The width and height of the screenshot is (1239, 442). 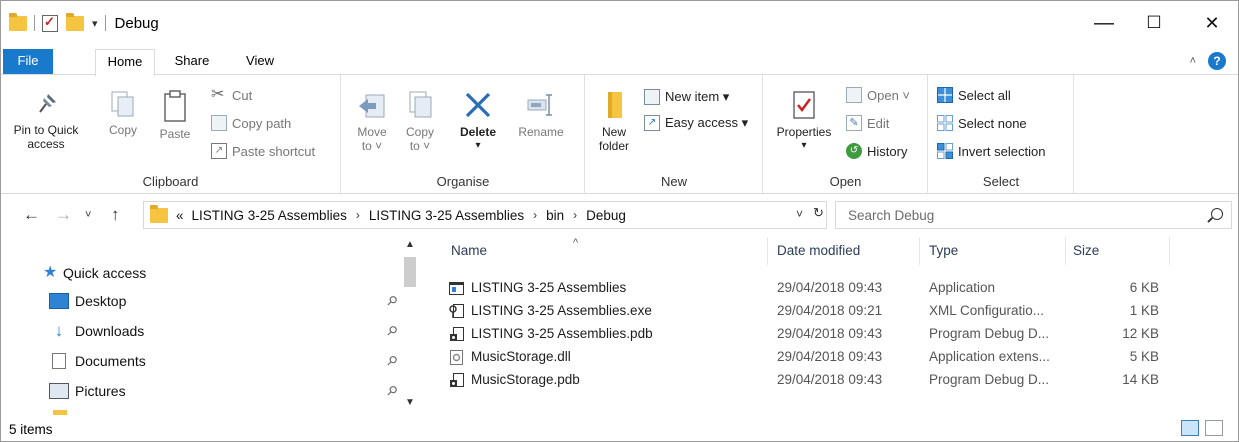 I want to click on close-button: ✕, so click(x=1212, y=23).